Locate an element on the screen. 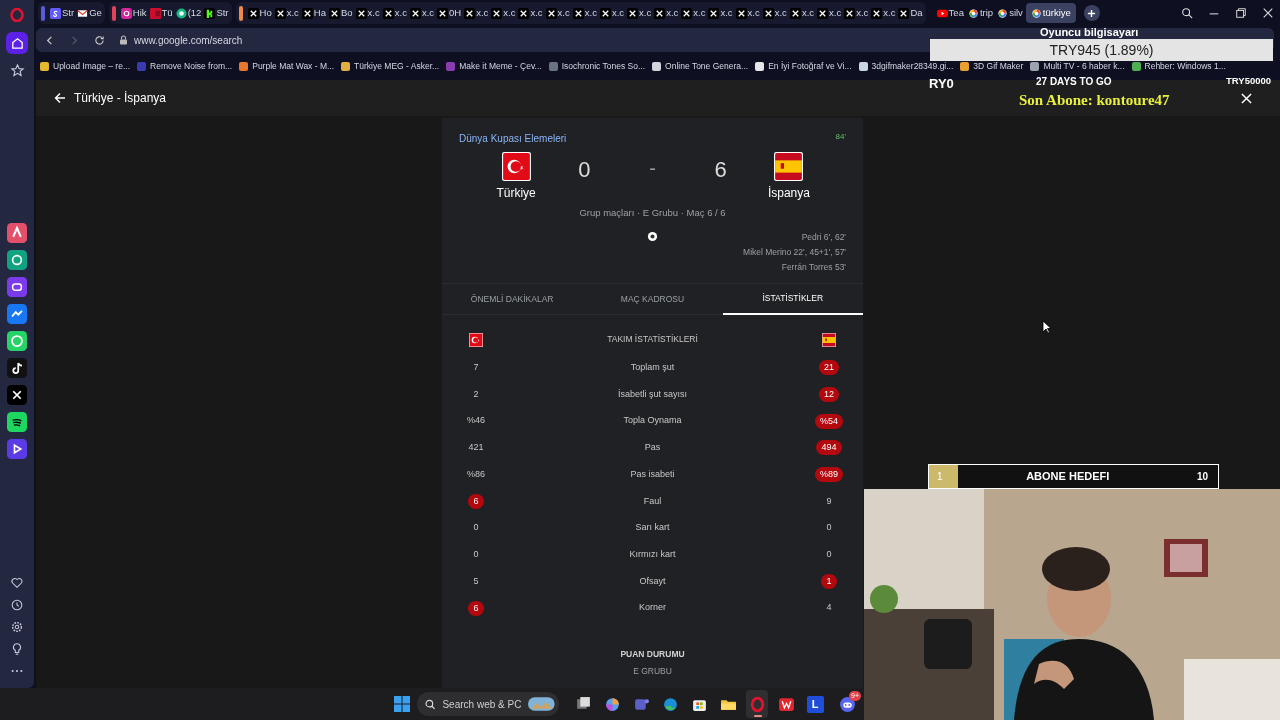 The height and width of the screenshot is (720, 1280). browser-tab: Ho is located at coordinates (259, 13).